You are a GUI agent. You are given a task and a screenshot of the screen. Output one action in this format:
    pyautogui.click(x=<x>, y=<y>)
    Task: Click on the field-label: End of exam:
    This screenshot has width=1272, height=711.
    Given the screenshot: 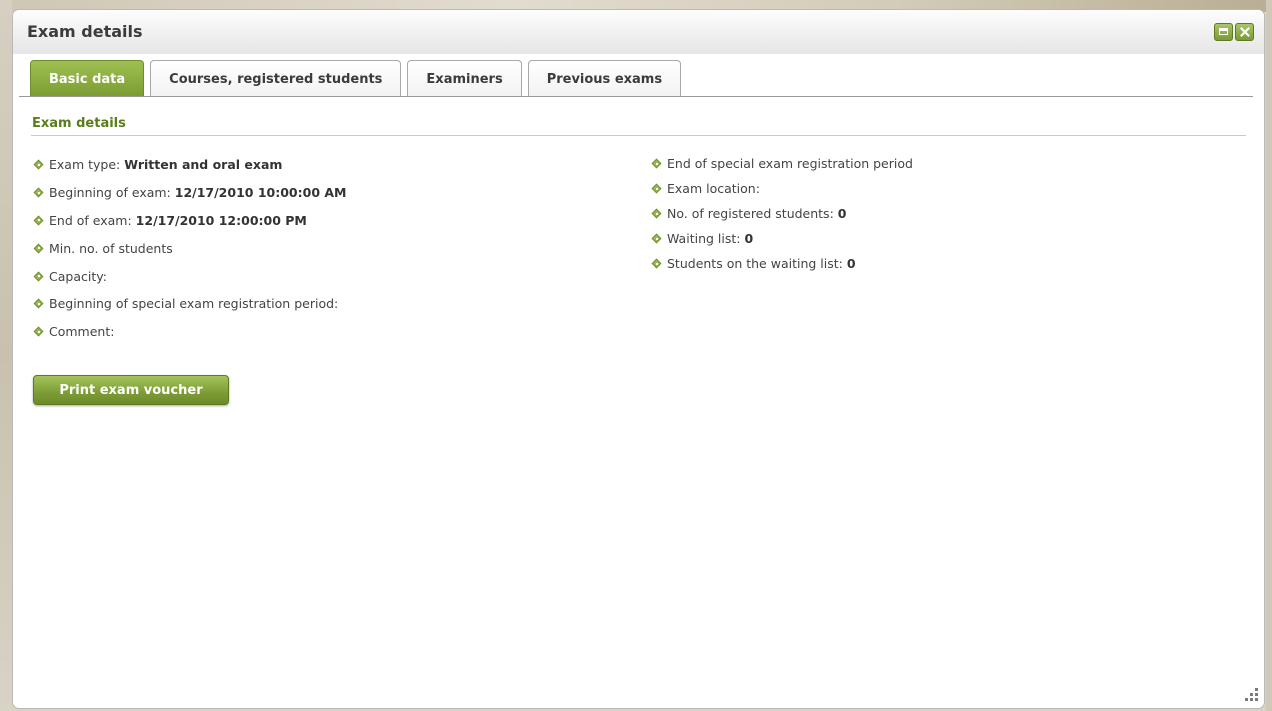 What is the action you would take?
    pyautogui.click(x=90, y=220)
    